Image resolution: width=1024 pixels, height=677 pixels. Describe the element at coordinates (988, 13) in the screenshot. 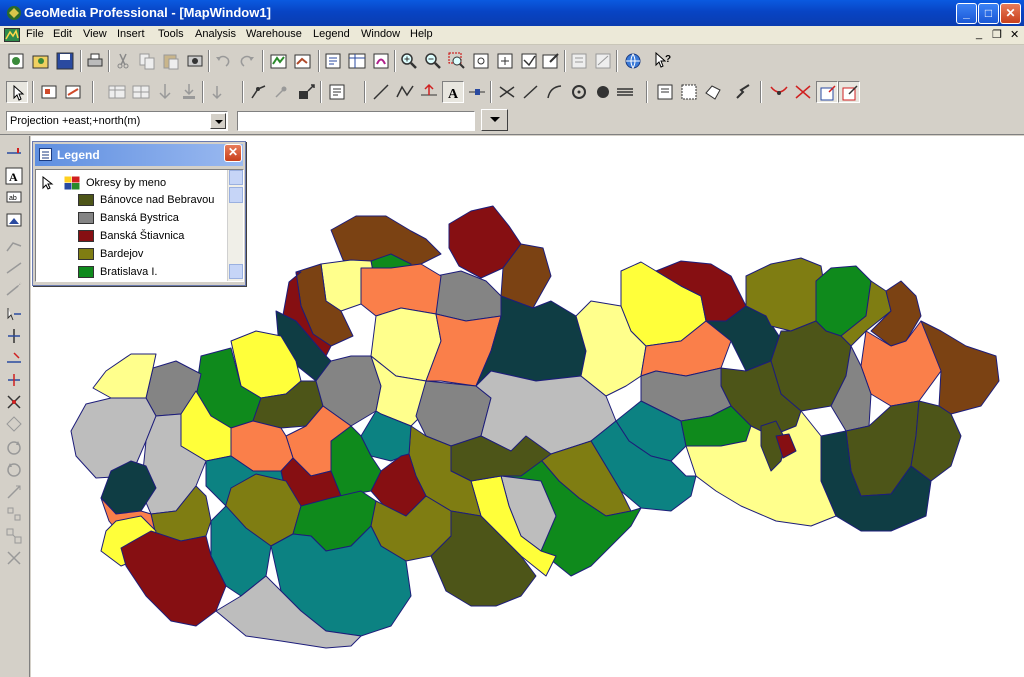

I see `maximize-button: □` at that location.